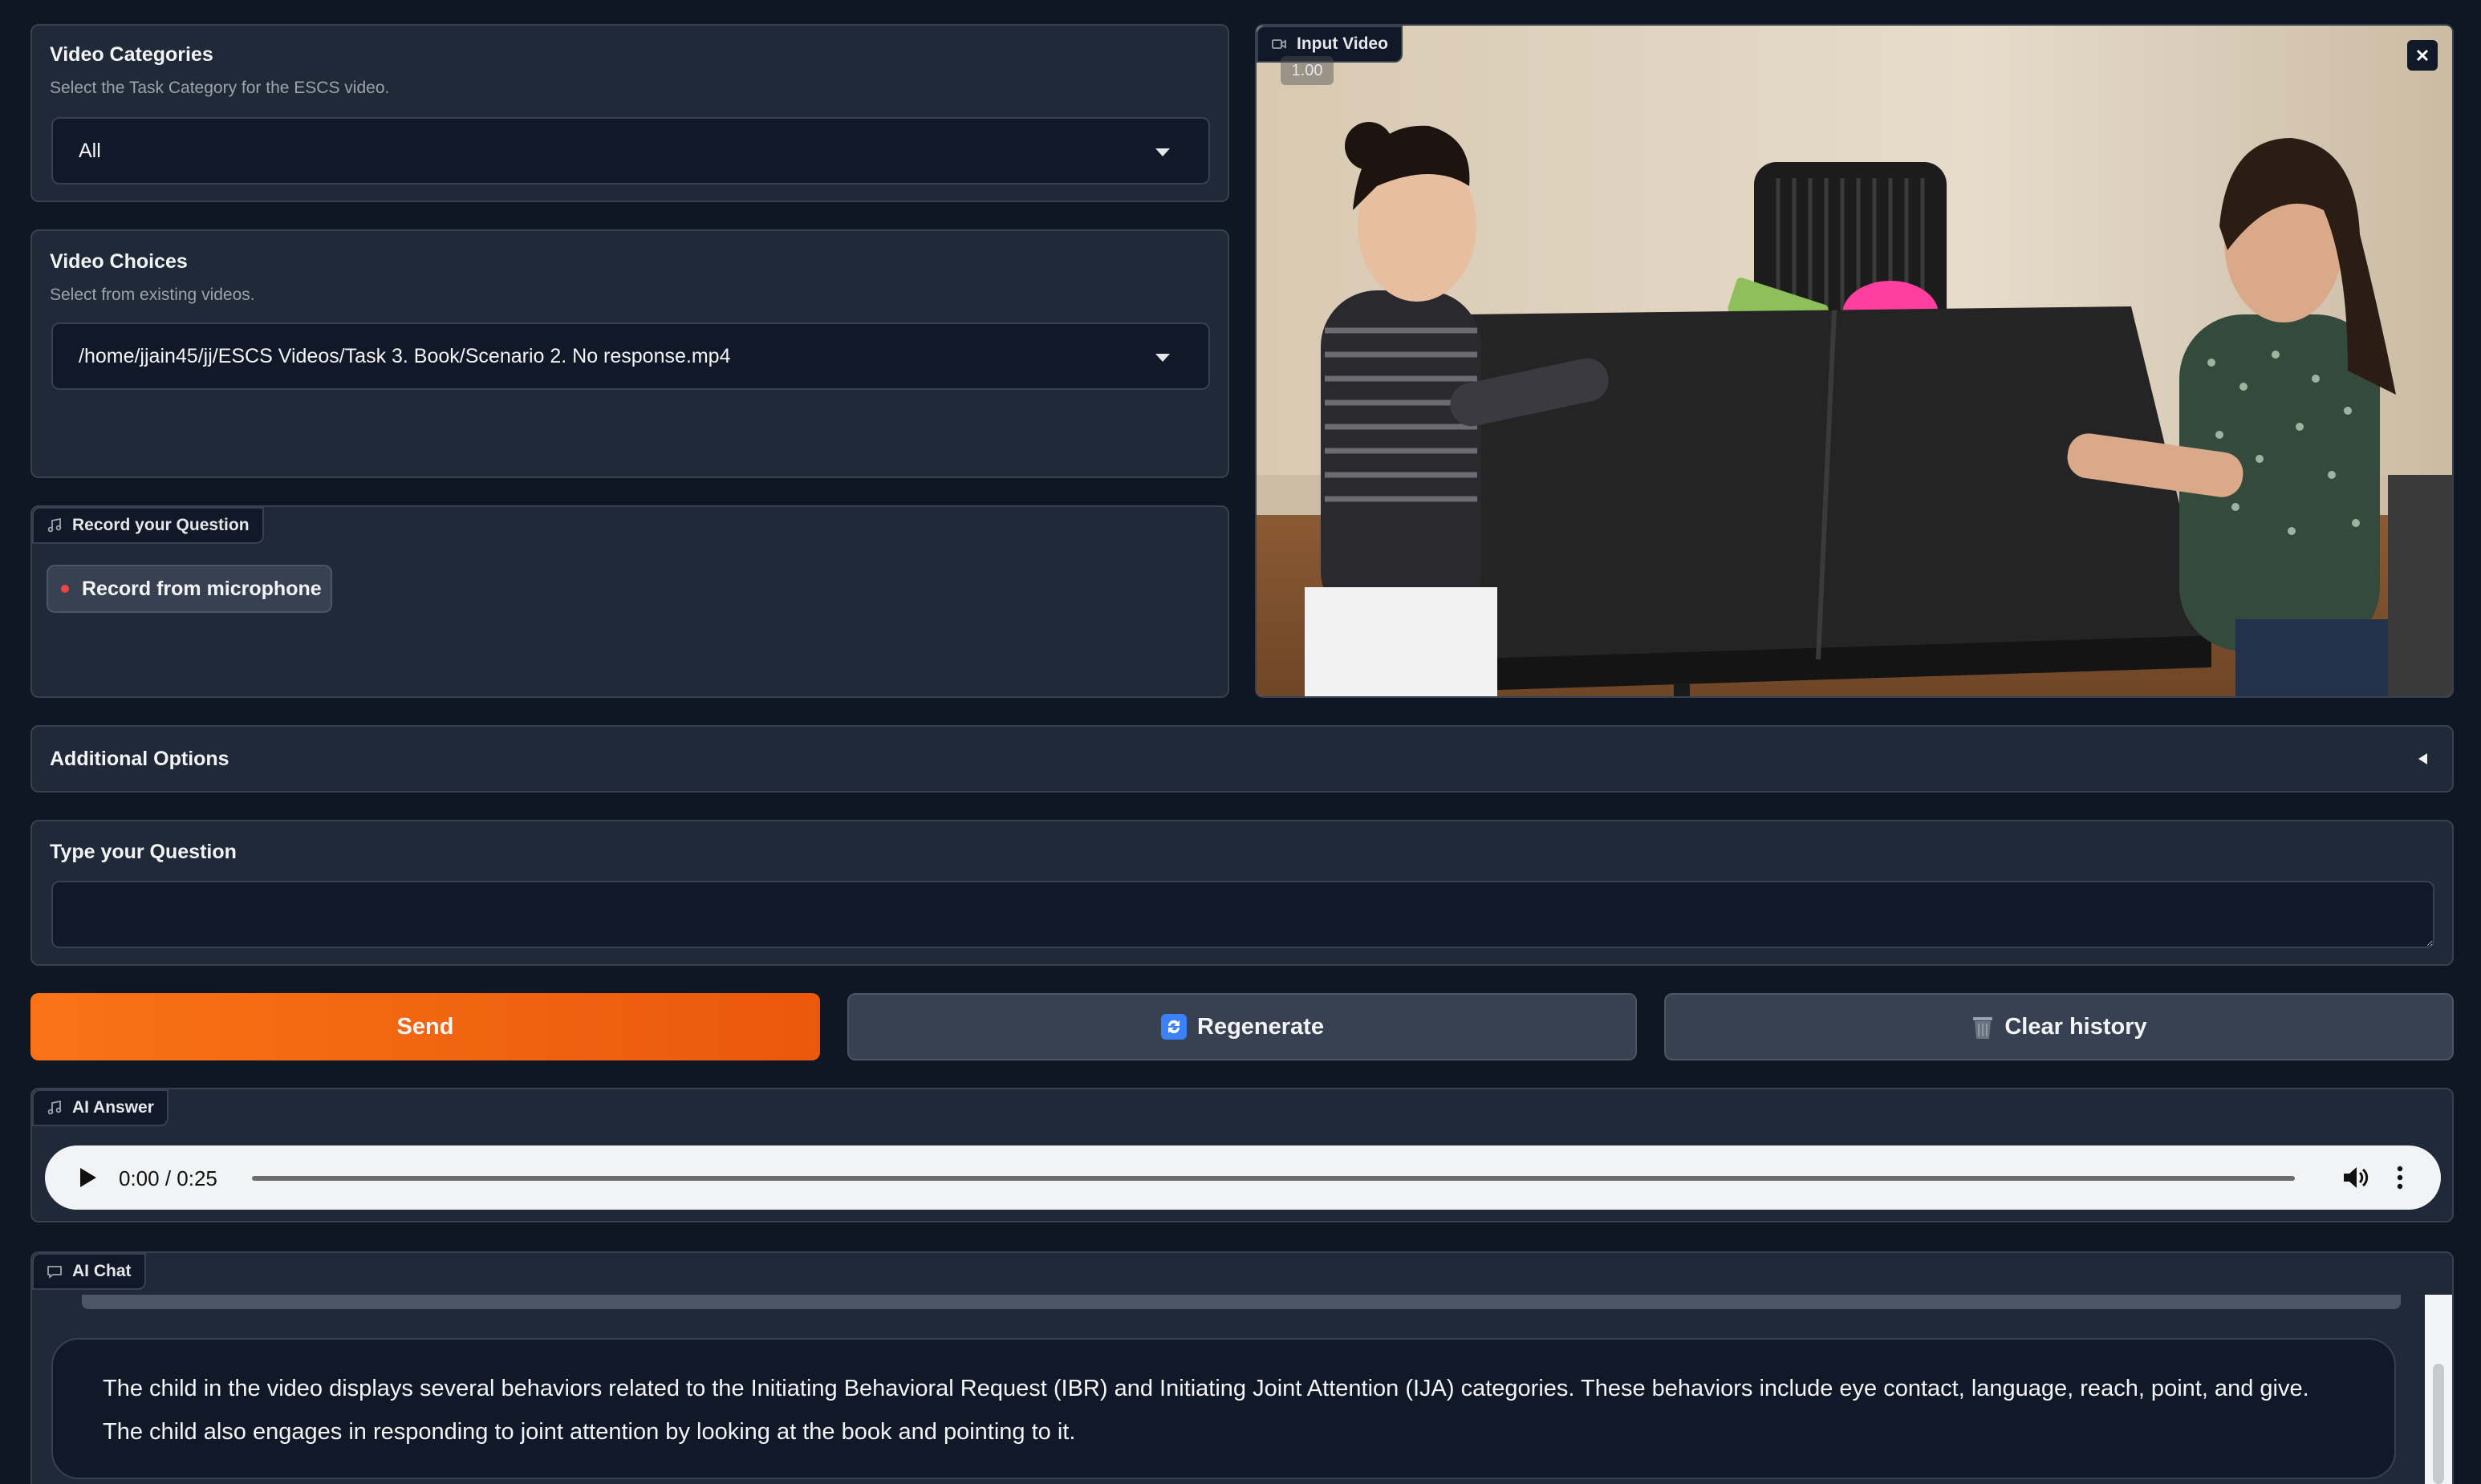  I want to click on video-categories-dropdown: All, so click(630, 150).